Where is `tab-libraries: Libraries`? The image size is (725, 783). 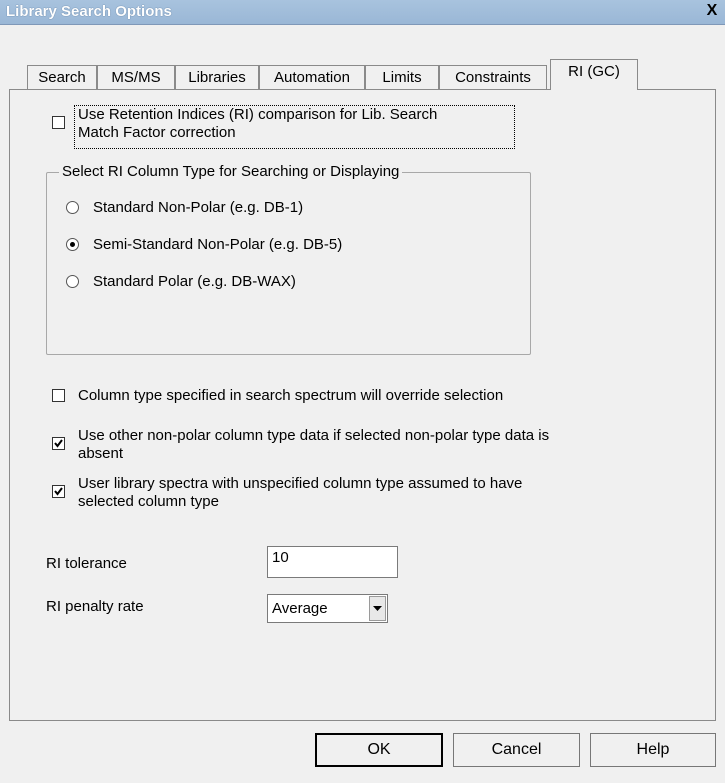
tab-libraries: Libraries is located at coordinates (217, 77).